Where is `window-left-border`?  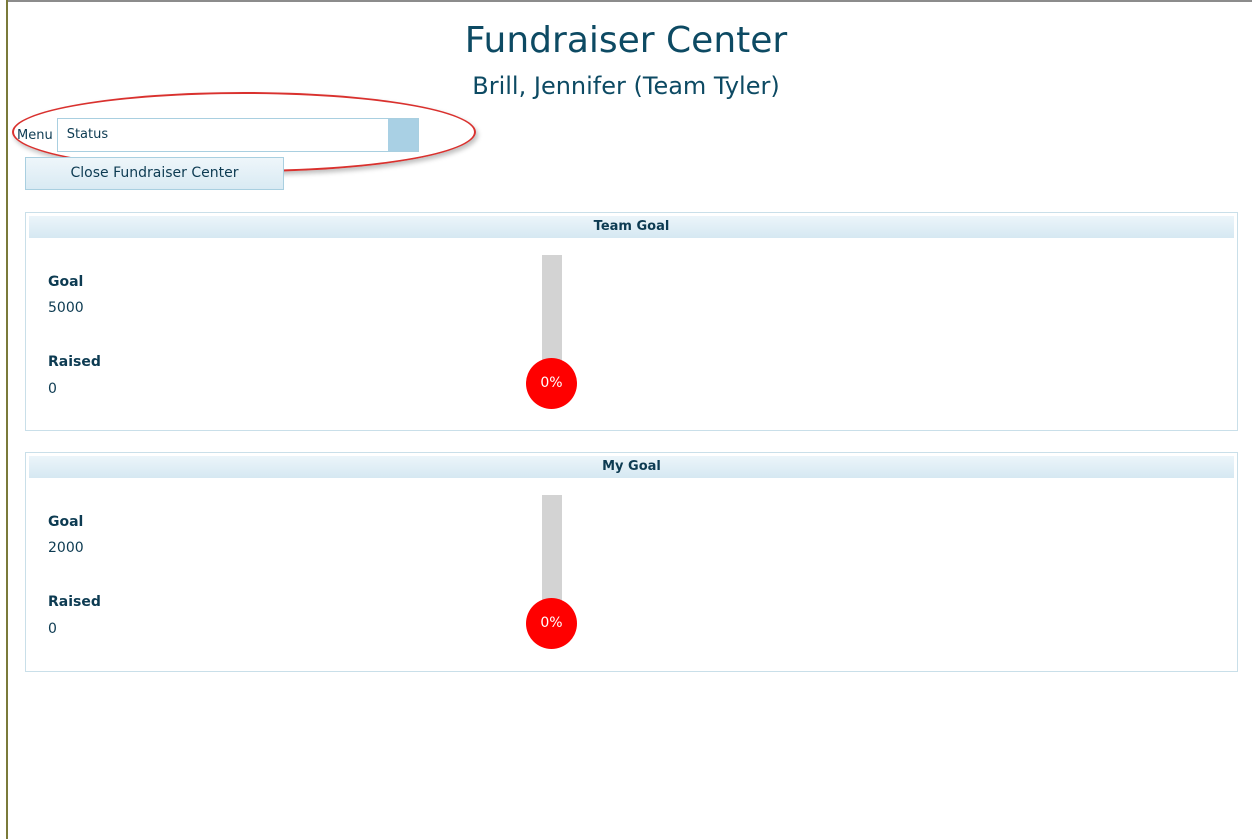
window-left-border is located at coordinates (4, 419).